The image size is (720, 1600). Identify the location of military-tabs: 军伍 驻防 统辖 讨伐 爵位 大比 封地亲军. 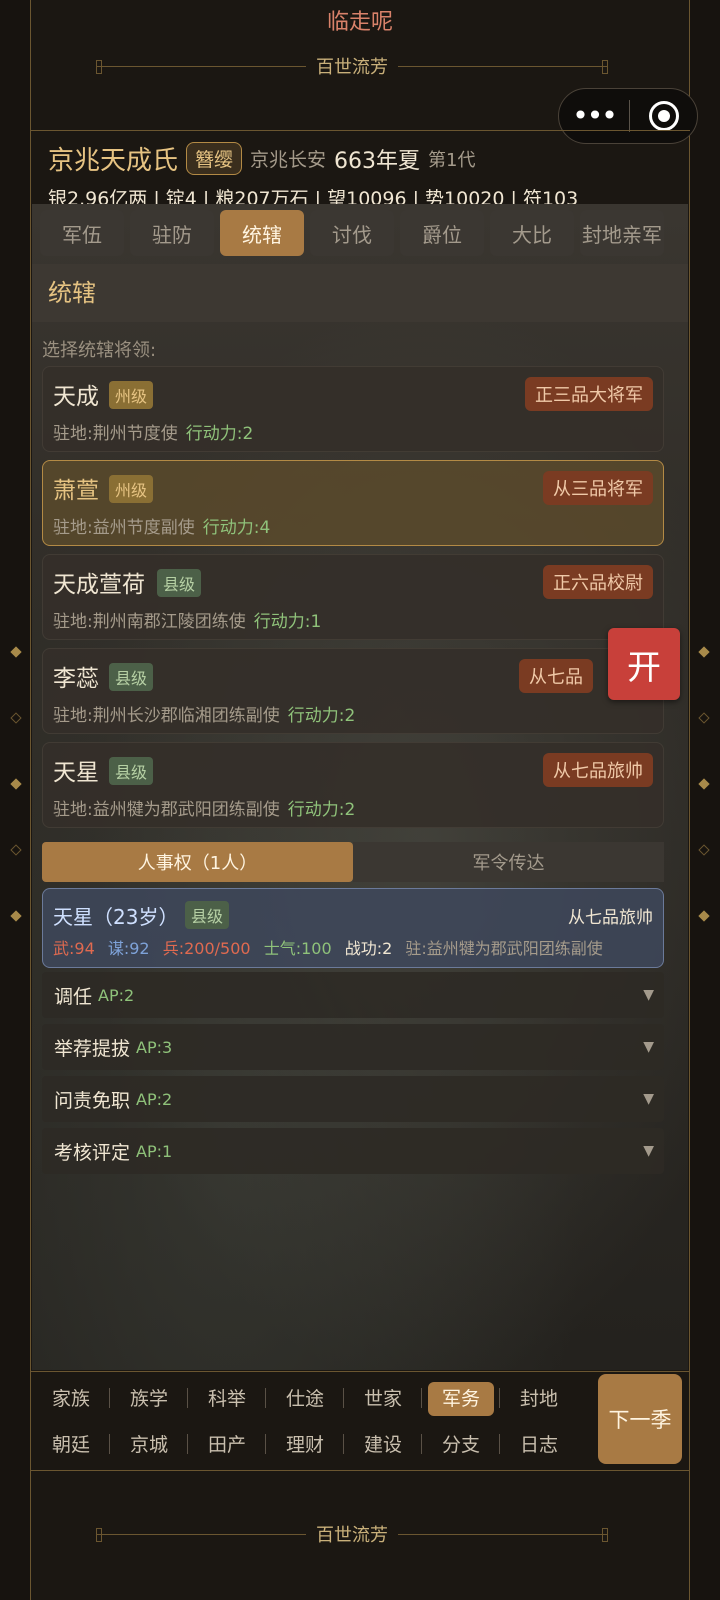
(352, 233).